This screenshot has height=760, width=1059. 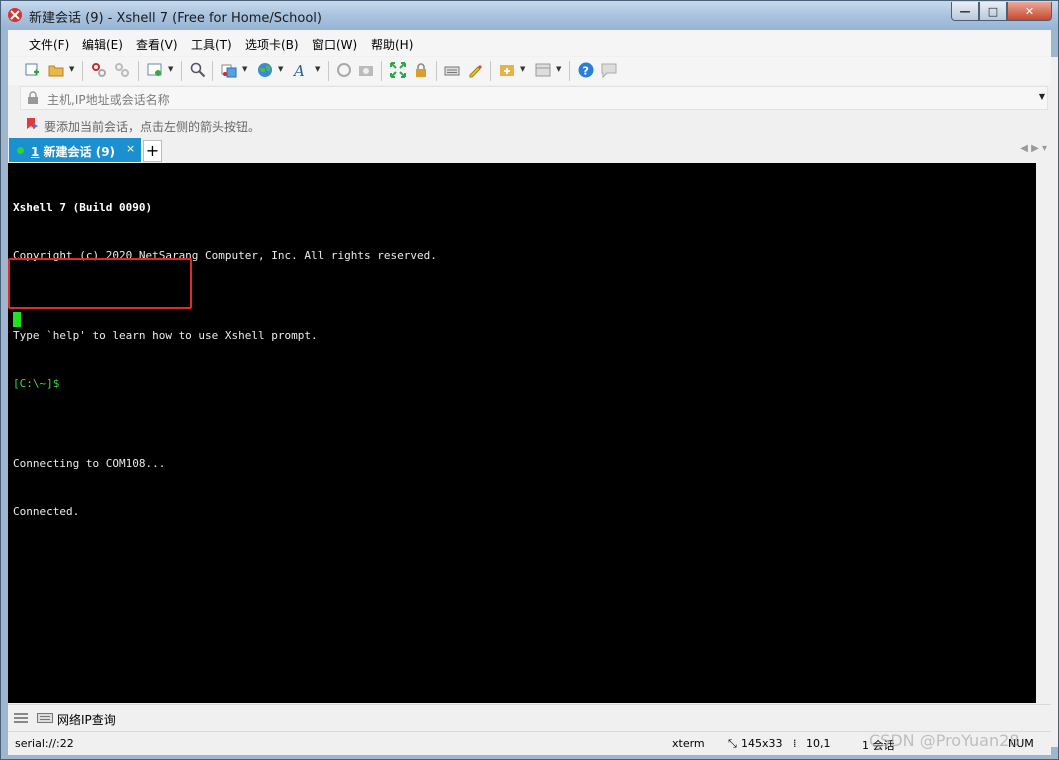 What do you see at coordinates (83, 207) in the screenshot?
I see `terminal-line: Xshell 7 (Build 0090)` at bounding box center [83, 207].